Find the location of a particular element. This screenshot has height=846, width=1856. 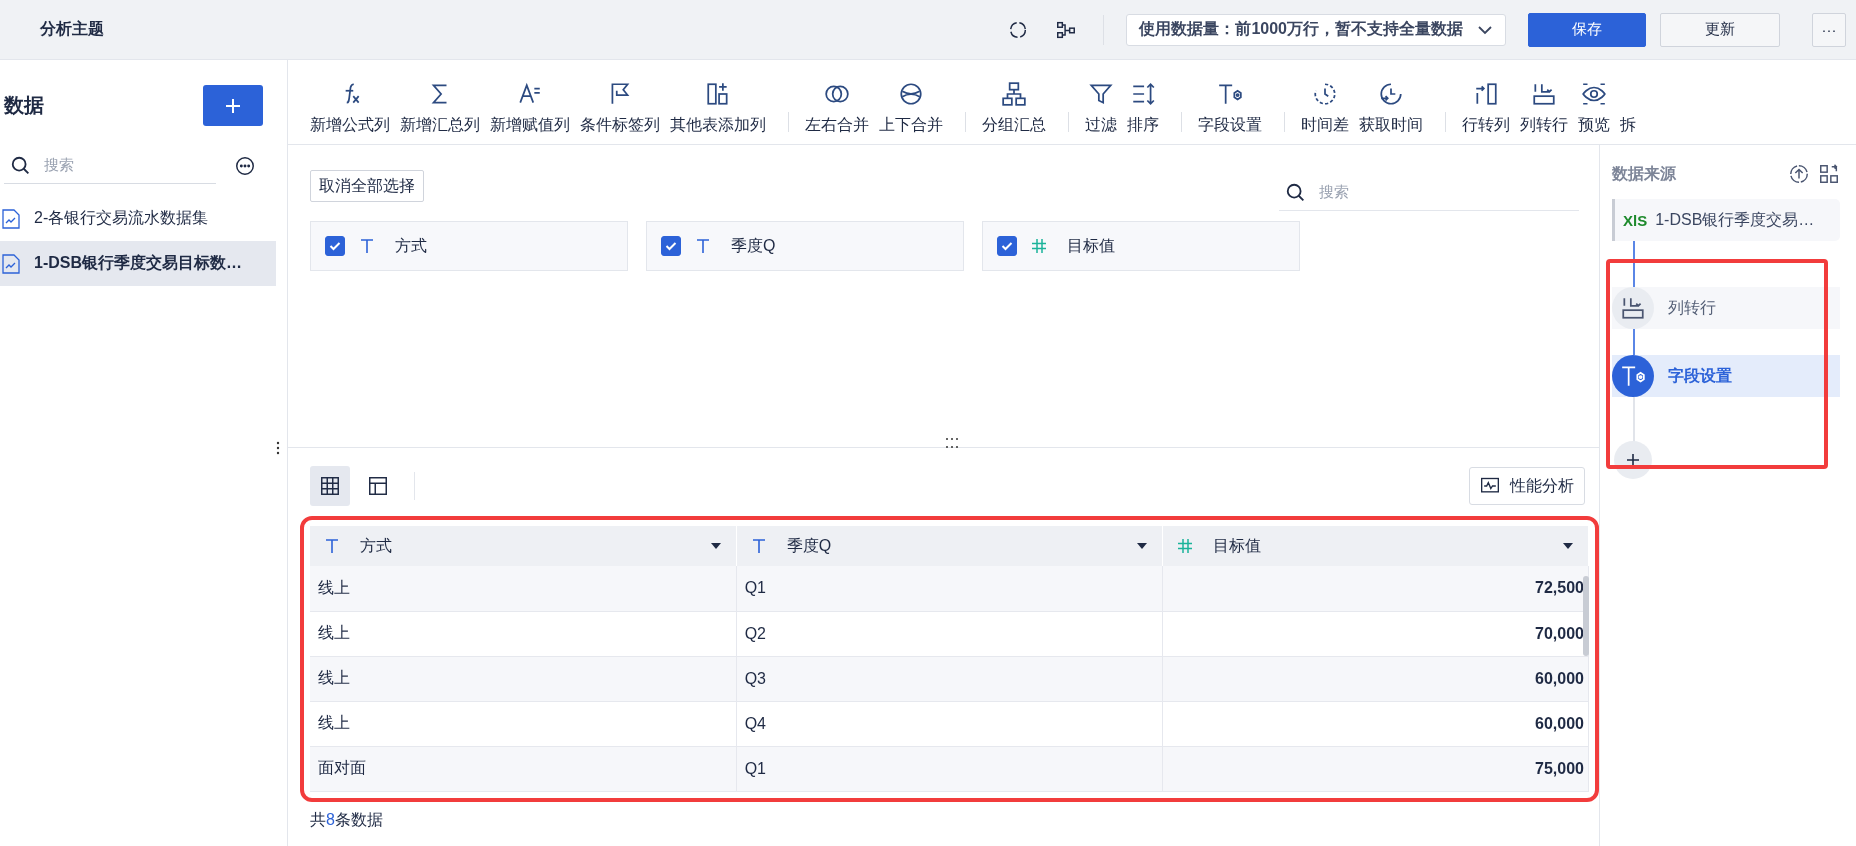

toolbar-button: 行转列 is located at coordinates (1486, 108).